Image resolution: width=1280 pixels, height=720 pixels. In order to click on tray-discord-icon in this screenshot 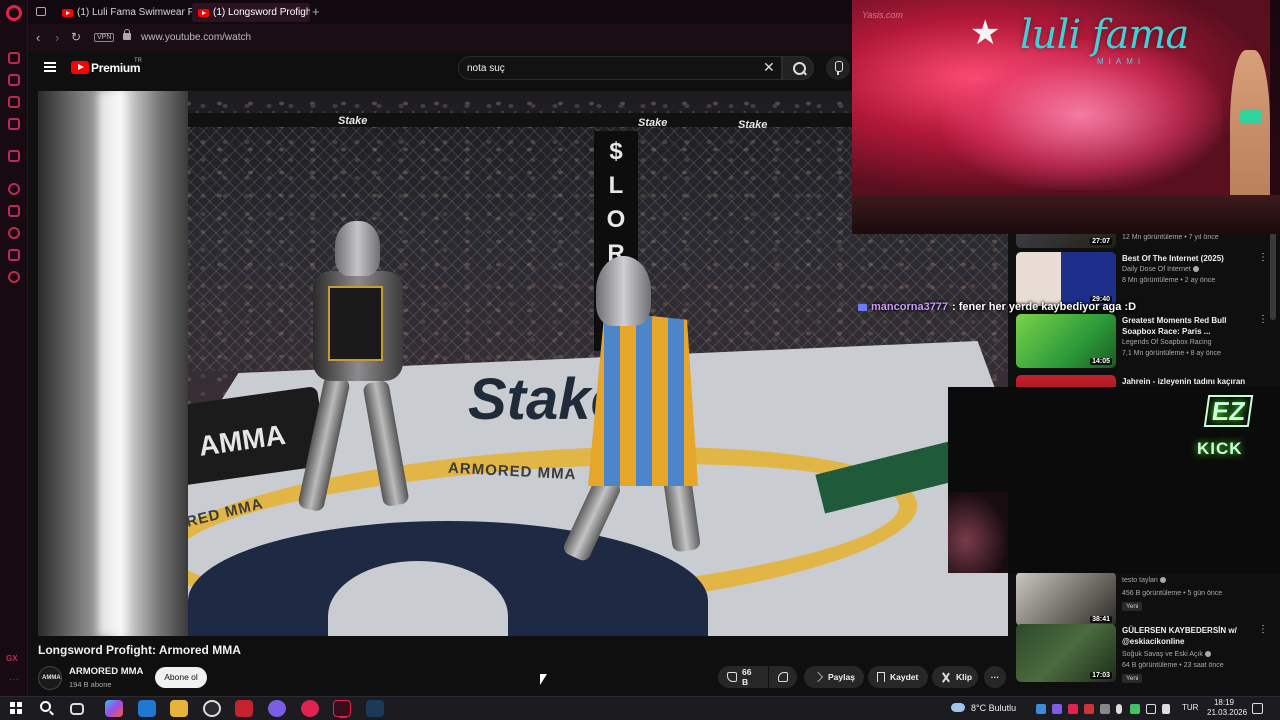, I will do `click(1057, 709)`.